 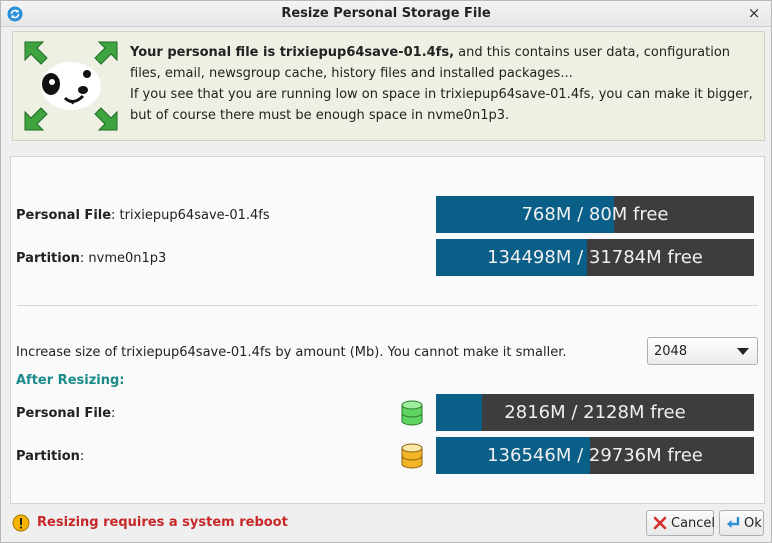 I want to click on cancel-button-label: Cancel, so click(x=693, y=523).